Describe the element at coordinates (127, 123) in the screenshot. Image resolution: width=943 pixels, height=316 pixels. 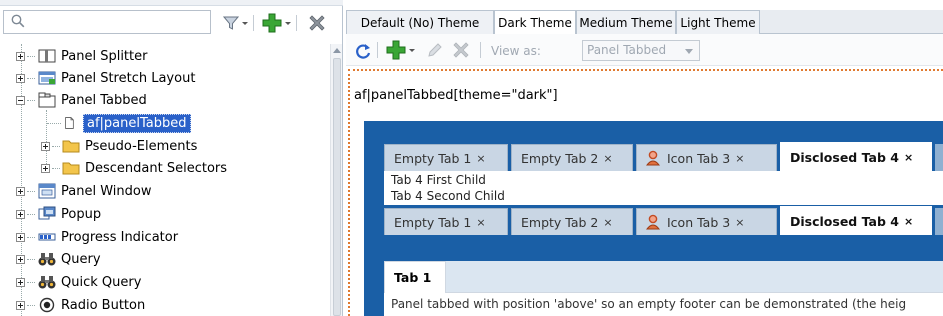
I see `tree-item-af-paneltabbed: af|panelTabbed` at that location.